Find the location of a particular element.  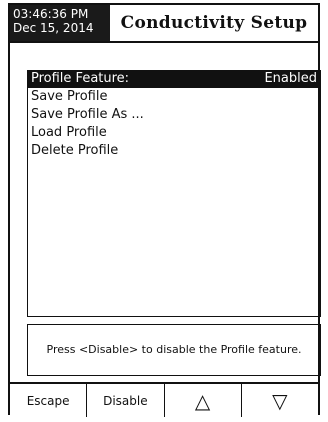

down-button: ▽ is located at coordinates (279, 400).